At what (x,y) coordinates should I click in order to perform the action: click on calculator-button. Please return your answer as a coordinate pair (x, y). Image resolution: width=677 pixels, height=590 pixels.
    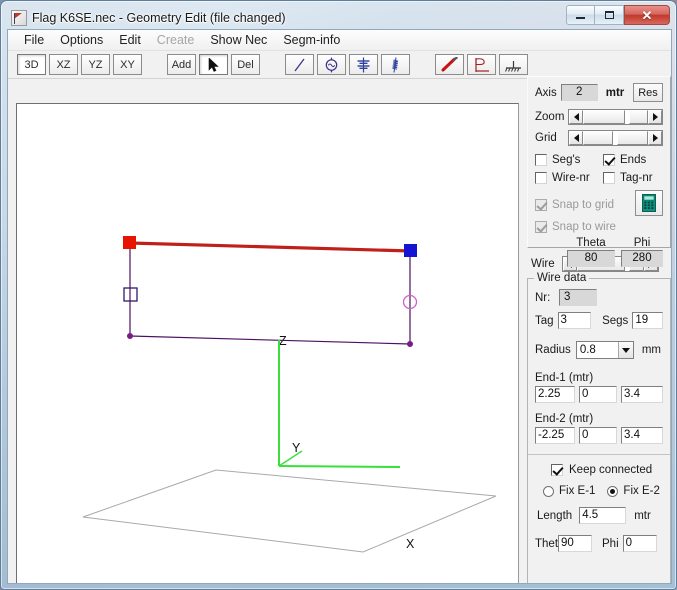
    Looking at the image, I should click on (649, 203).